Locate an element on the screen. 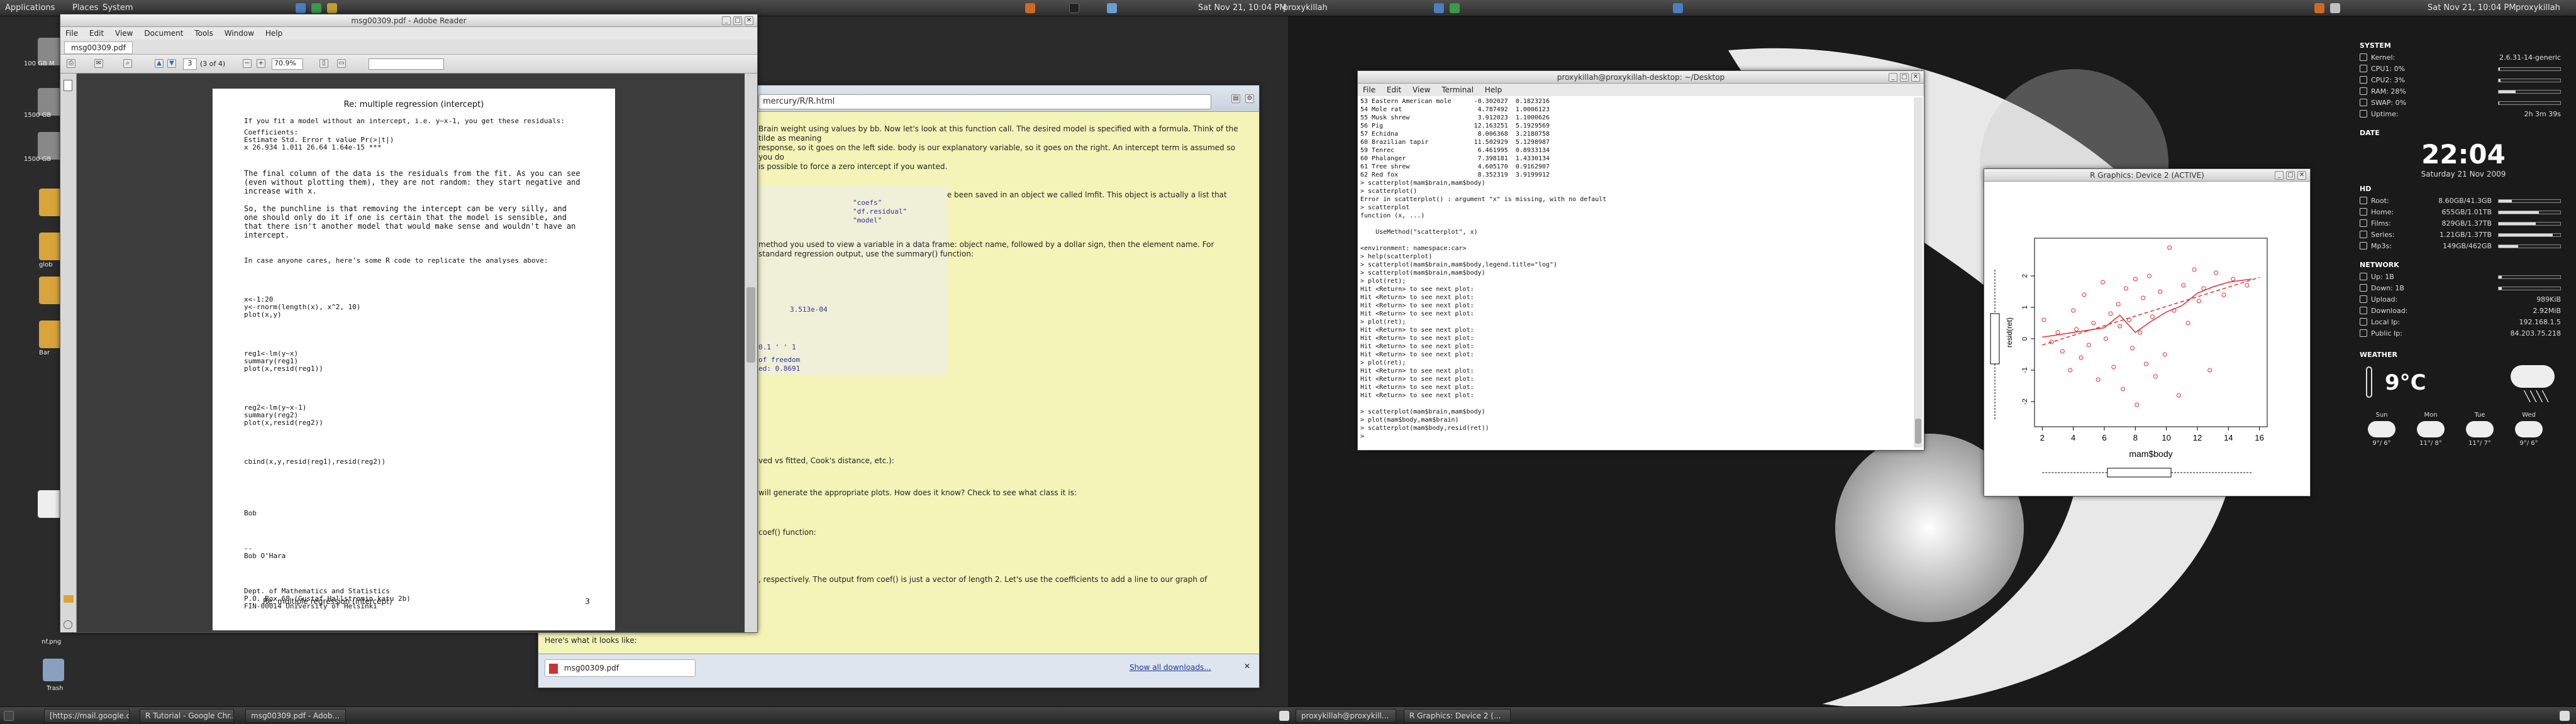 The height and width of the screenshot is (724, 2576). menu-document: Document is located at coordinates (163, 33).